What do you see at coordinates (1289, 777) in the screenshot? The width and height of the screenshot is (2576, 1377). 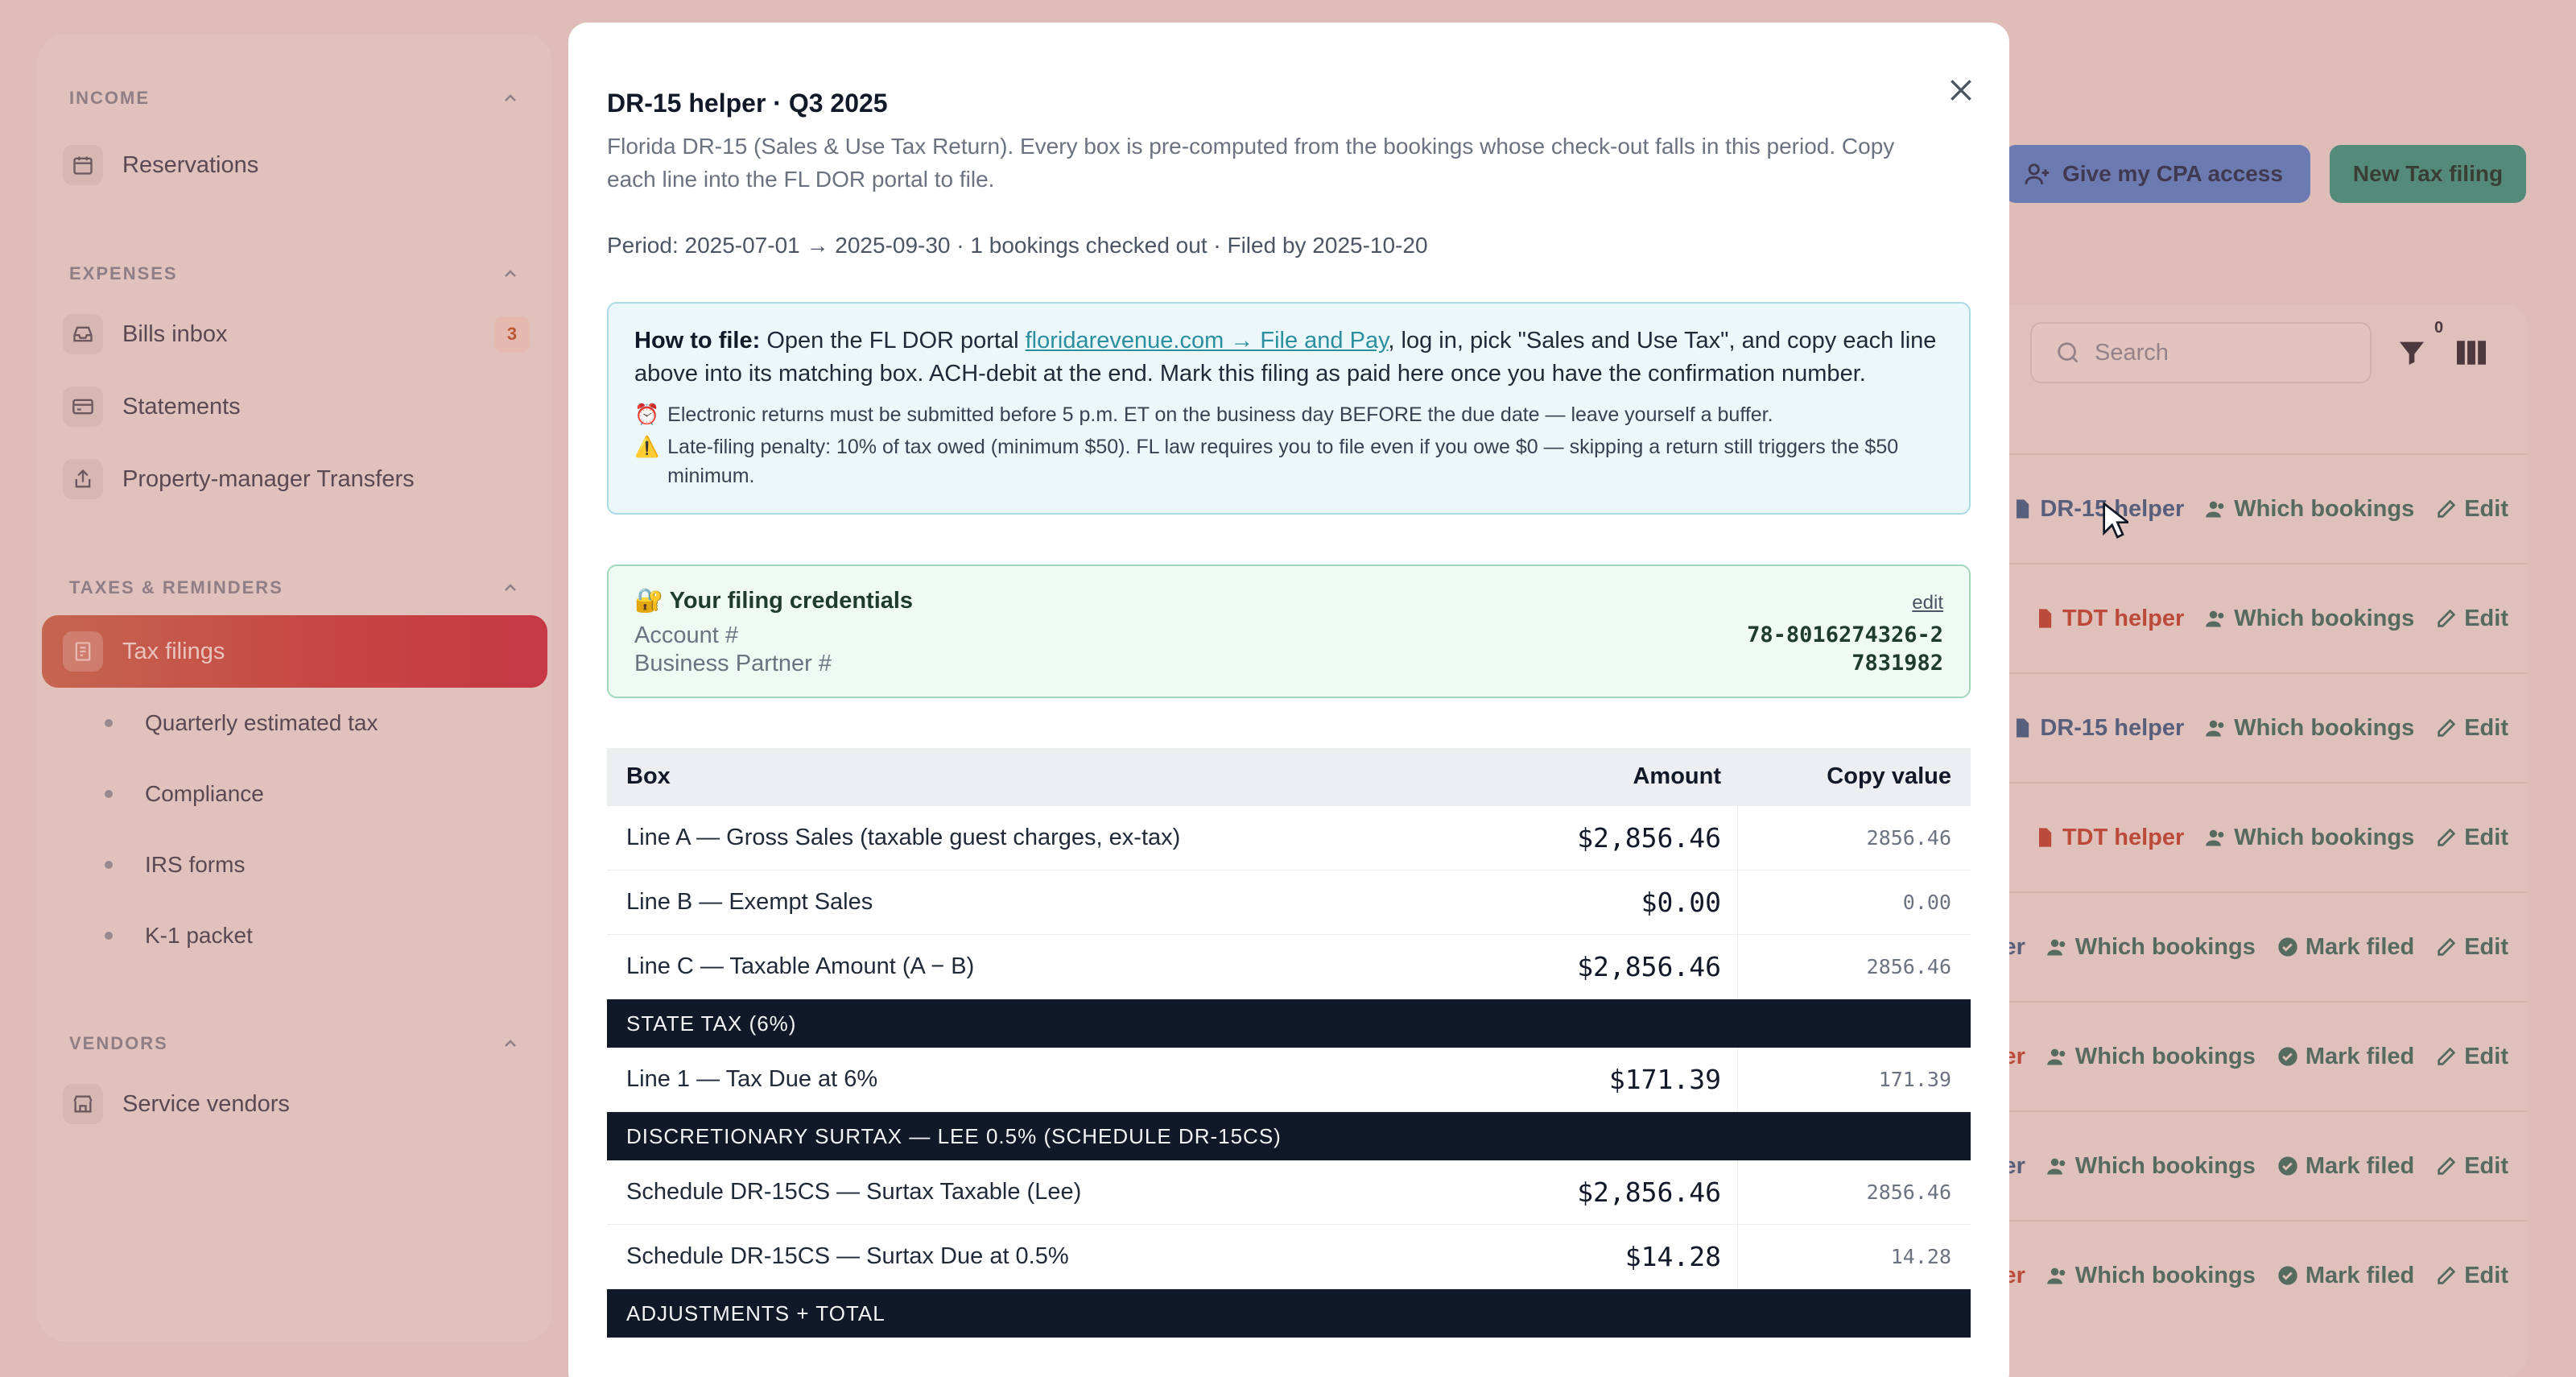 I see `table-header: Box Amount Copy value` at bounding box center [1289, 777].